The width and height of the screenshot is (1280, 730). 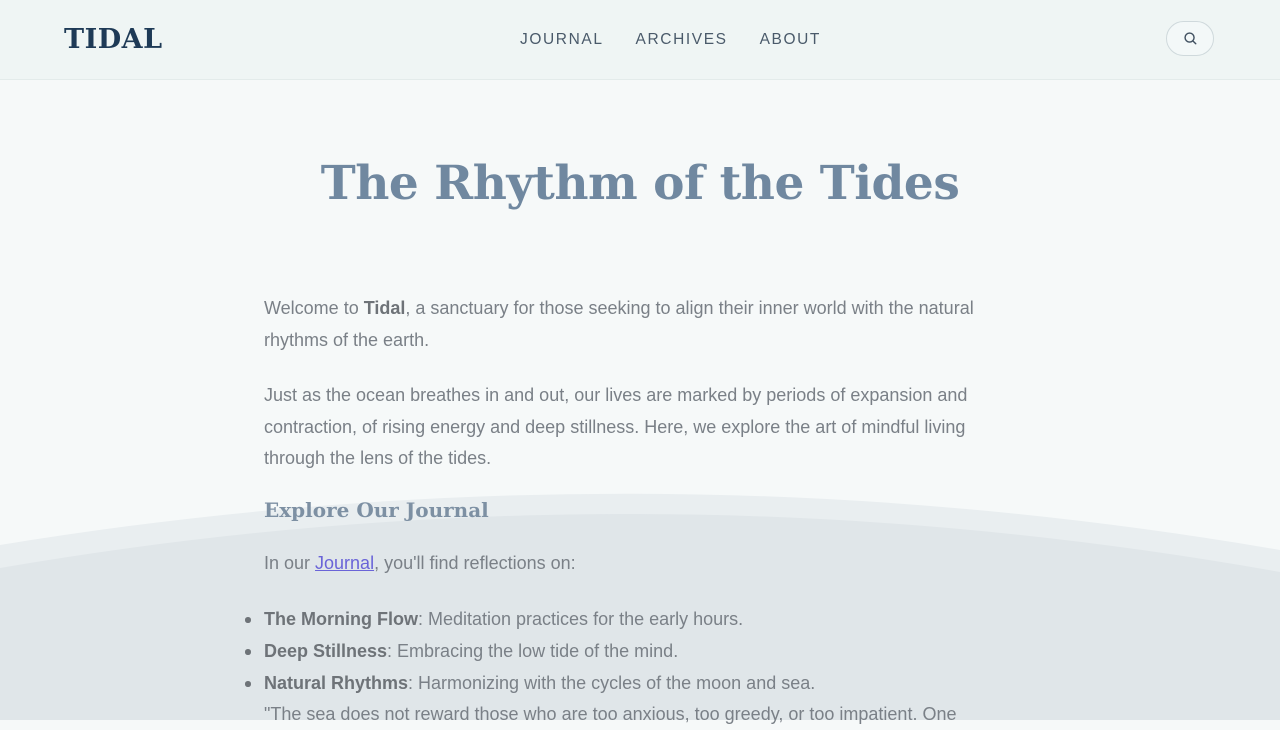 What do you see at coordinates (326, 651) in the screenshot?
I see `list-item-title: Deep Stillness` at bounding box center [326, 651].